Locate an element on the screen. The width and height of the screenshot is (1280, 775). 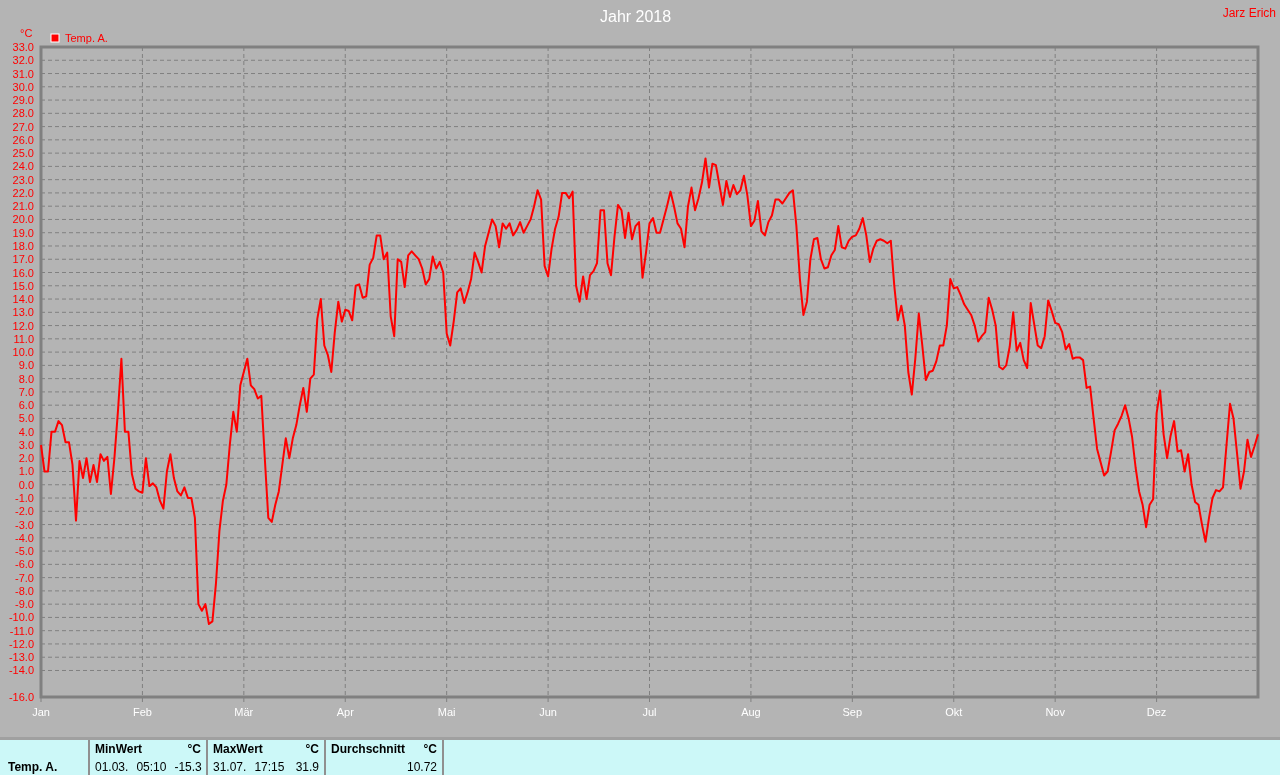
y-tick-label: 20.0 is located at coordinates (23, 219).